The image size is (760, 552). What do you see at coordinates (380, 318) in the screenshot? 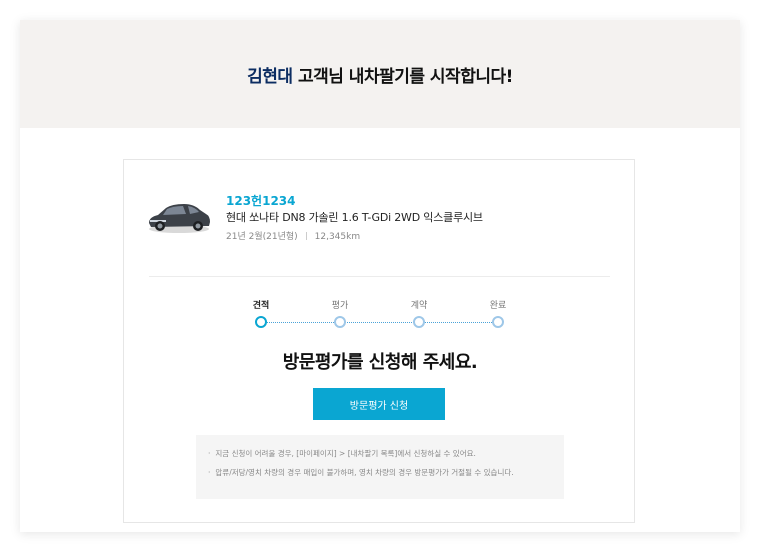
I see `progress-steps: 견적 평가 계약 완료` at bounding box center [380, 318].